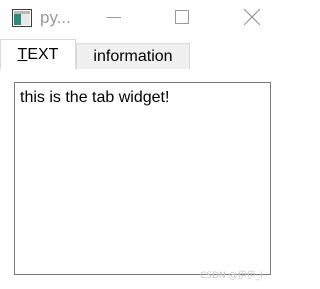 Image resolution: width=320 pixels, height=289 pixels. Describe the element at coordinates (95, 97) in the screenshot. I see `text-area-content: this is the tab widget!` at that location.